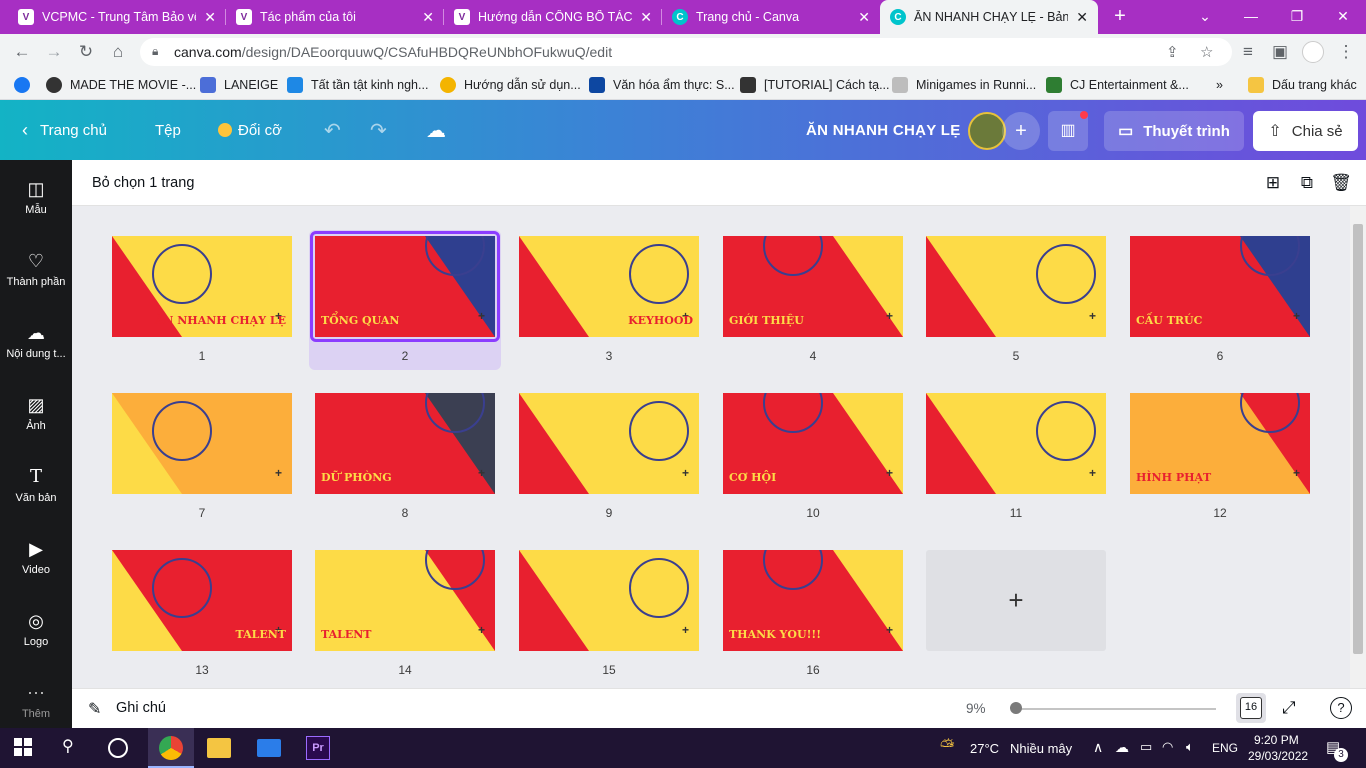 The width and height of the screenshot is (1366, 768). What do you see at coordinates (1341, 708) in the screenshot?
I see `help-icon: ?` at bounding box center [1341, 708].